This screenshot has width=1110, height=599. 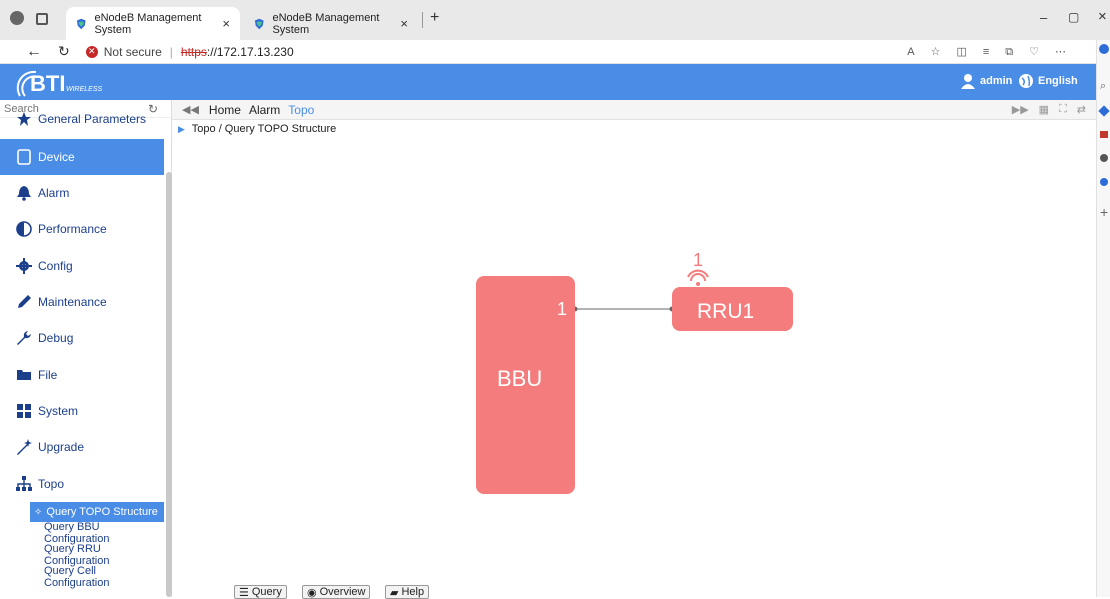 What do you see at coordinates (634, 110) in the screenshot?
I see `content-tab-bar: ◀◀ Home Alarm Topo ▶▶ ▦ ⛶ ⇄` at bounding box center [634, 110].